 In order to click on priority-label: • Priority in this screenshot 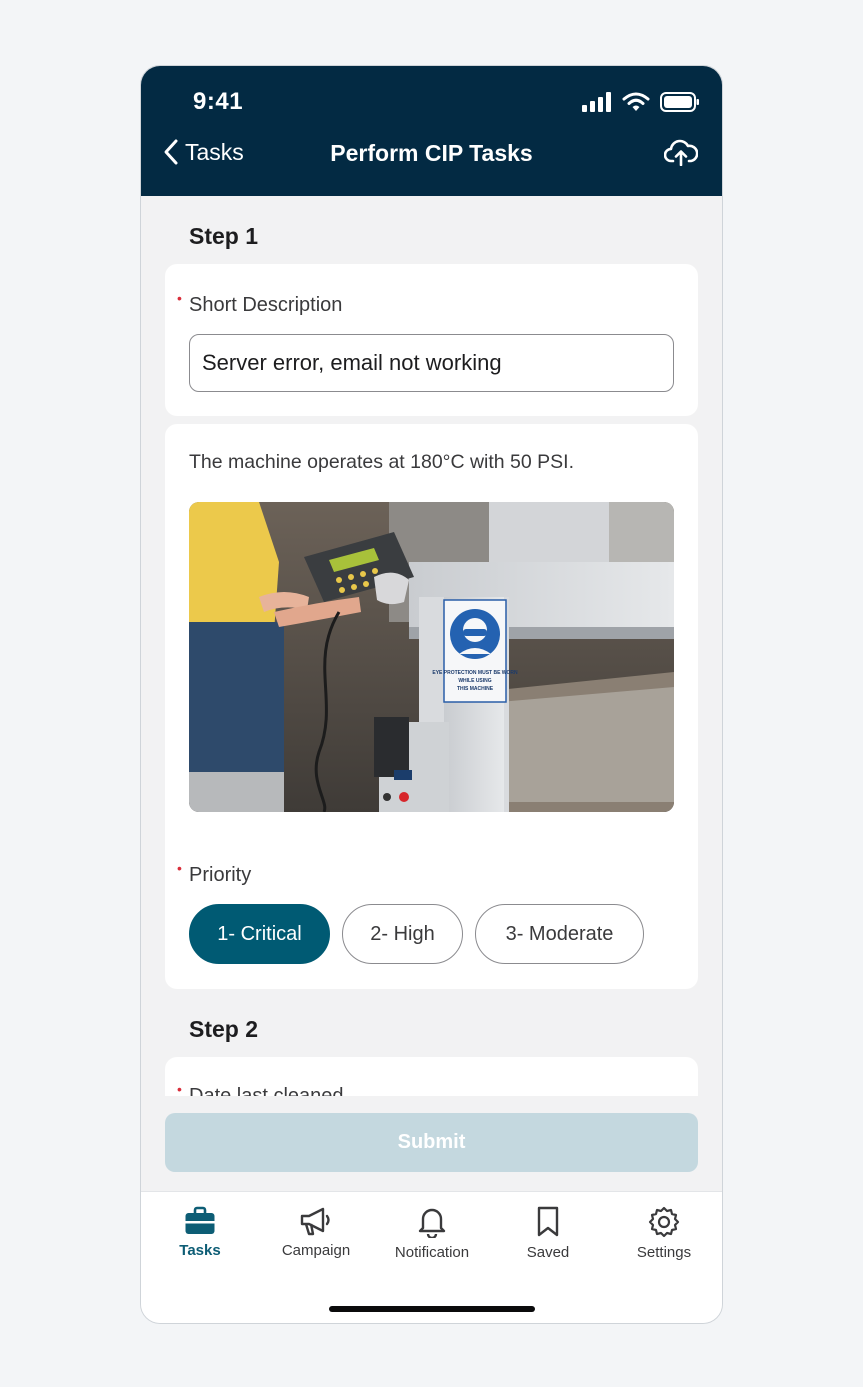, I will do `click(214, 873)`.